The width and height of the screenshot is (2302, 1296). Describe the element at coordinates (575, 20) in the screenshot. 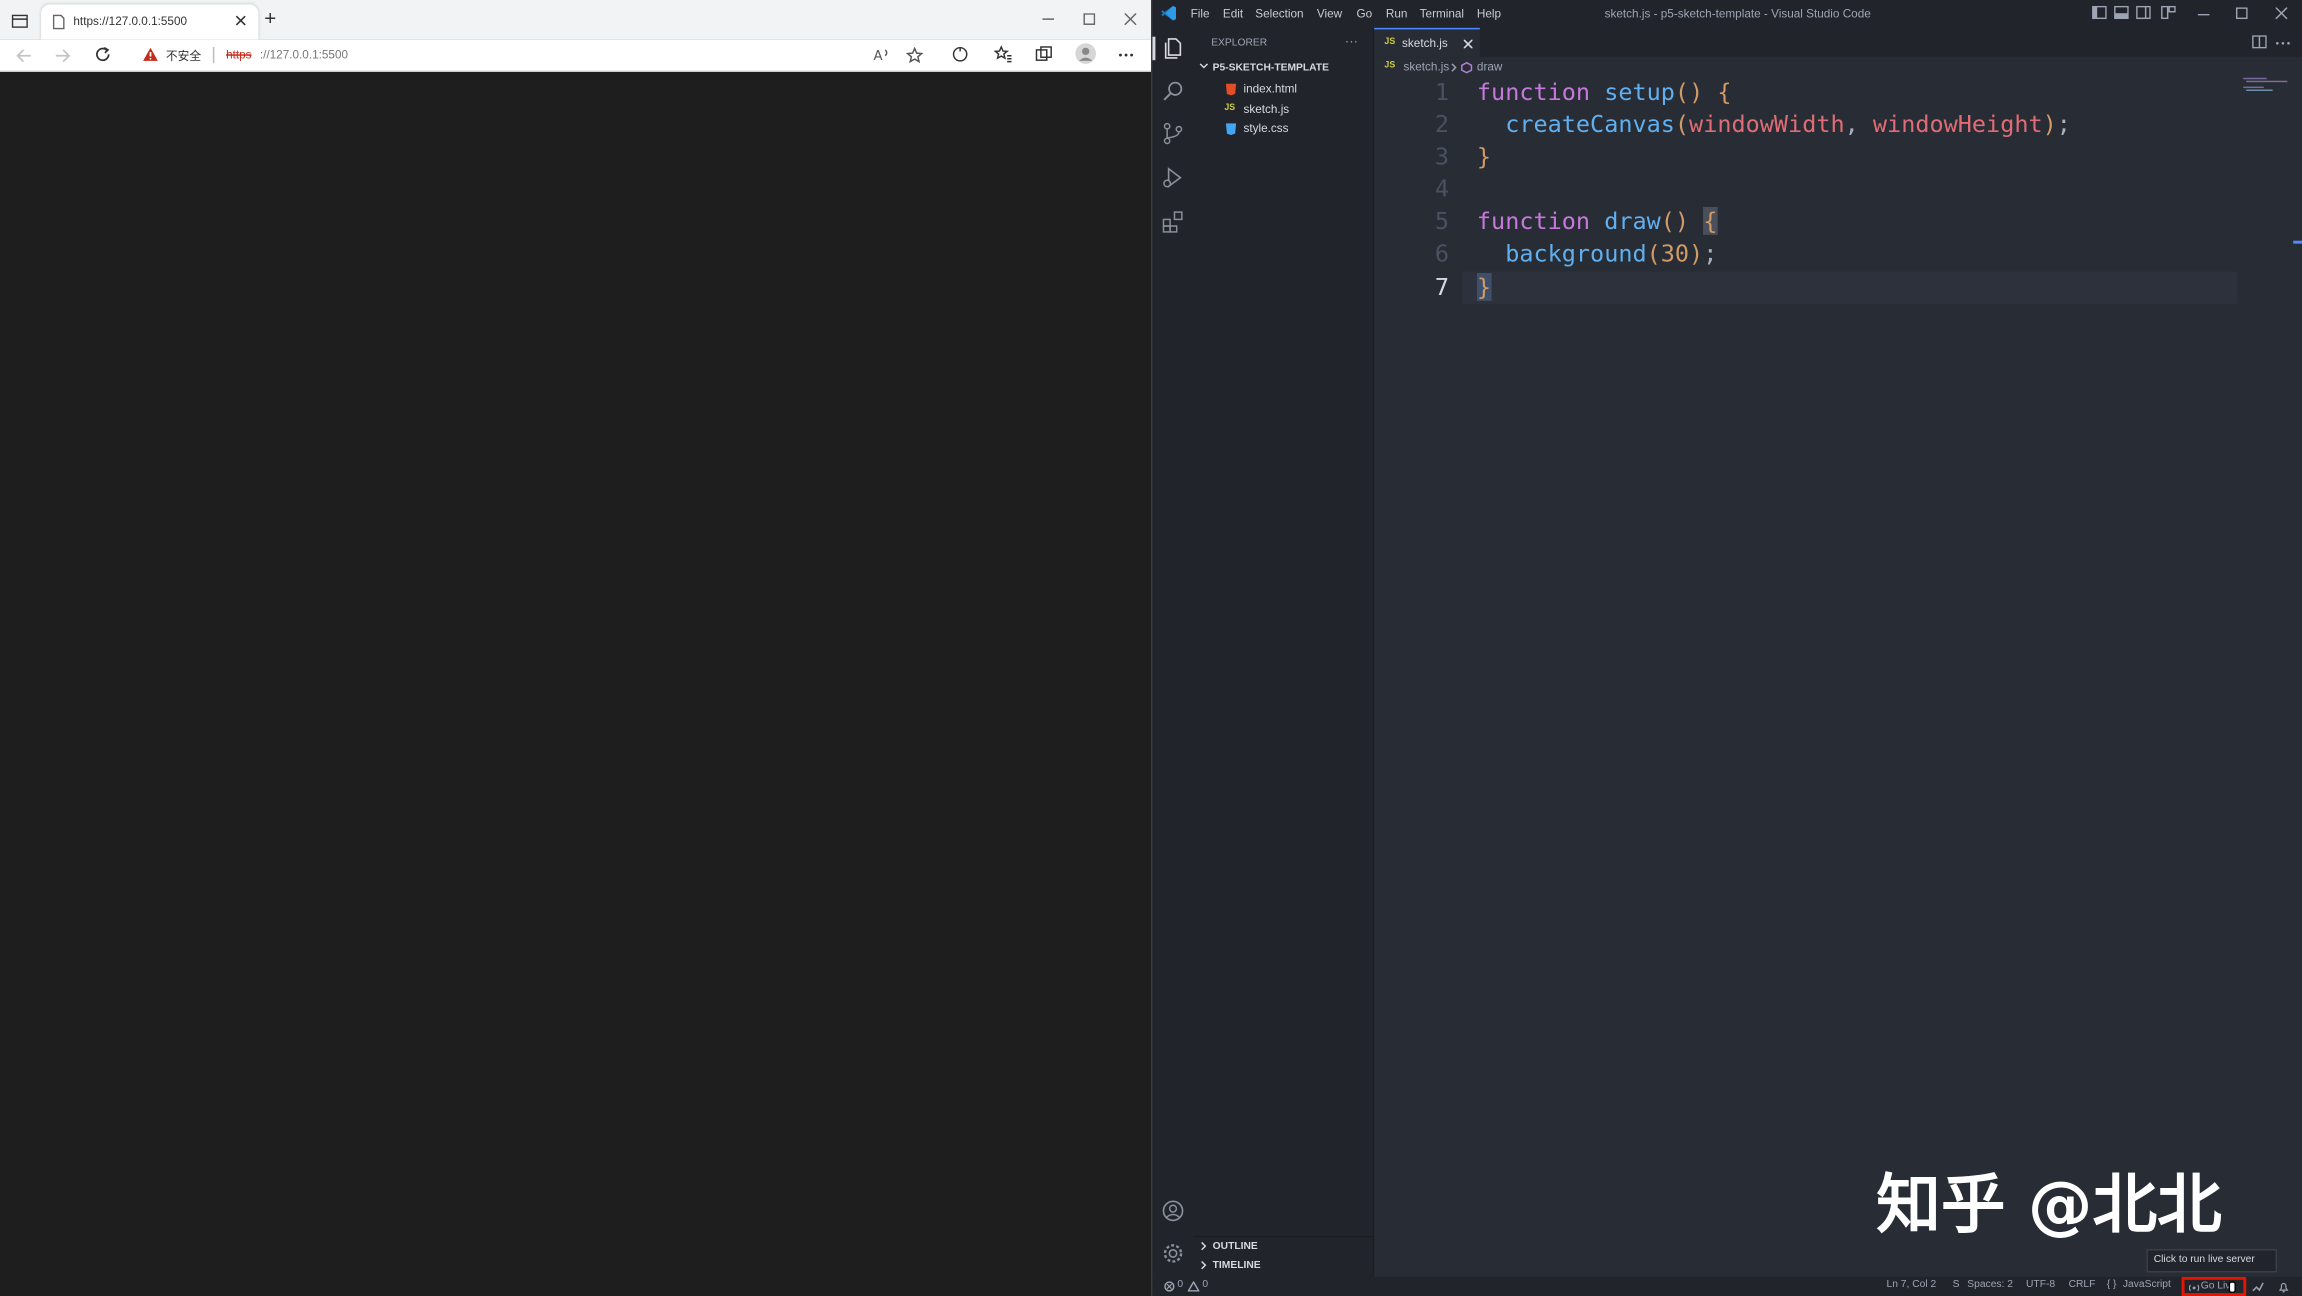

I see `browser-tab-strip: https://127.0.0.1:5500 +` at that location.